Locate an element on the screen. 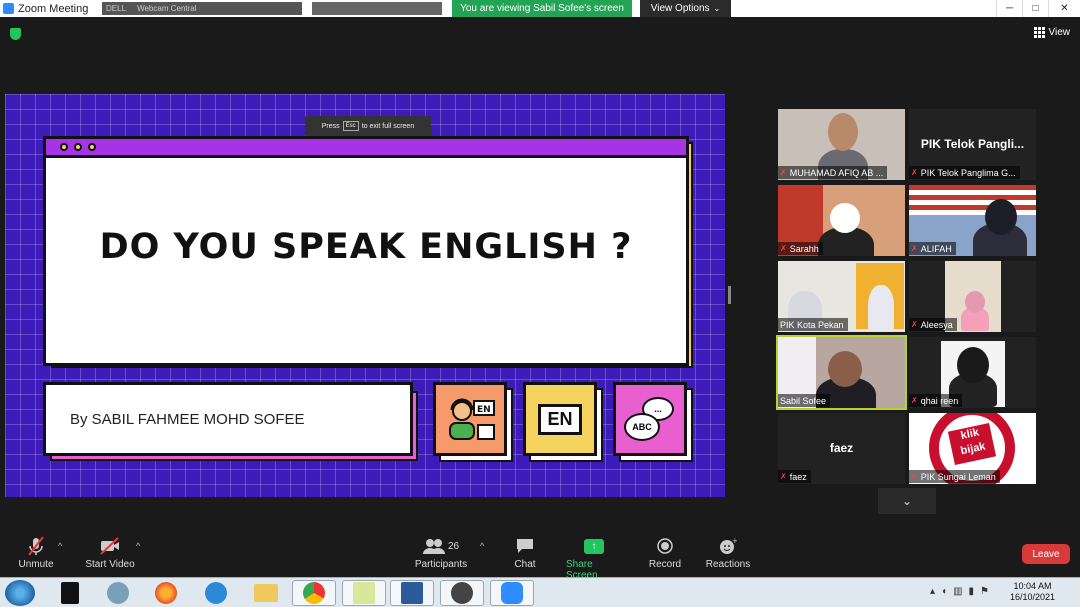 This screenshot has width=1080, height=607. participant-name: ✗ ALIFAH is located at coordinates (932, 248).